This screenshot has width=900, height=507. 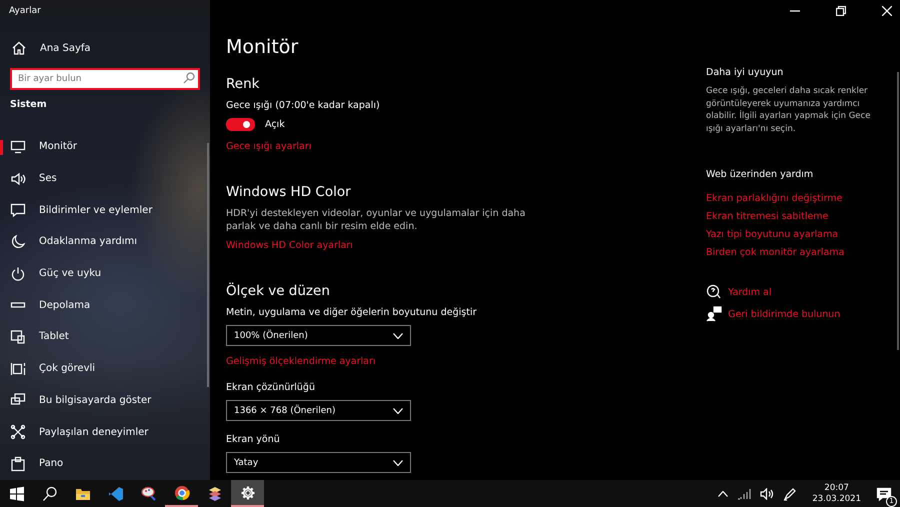 What do you see at coordinates (105, 79) in the screenshot?
I see `search-field: Bir ayar bulun` at bounding box center [105, 79].